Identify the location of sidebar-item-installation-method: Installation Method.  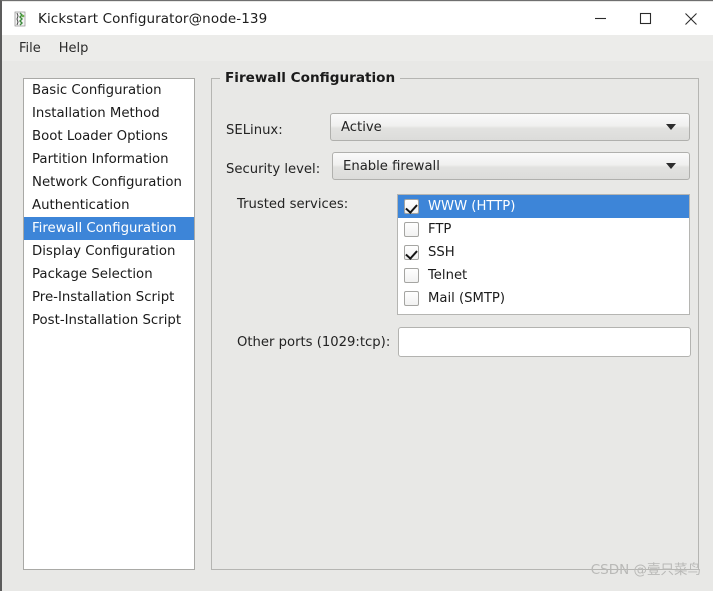
(109, 113).